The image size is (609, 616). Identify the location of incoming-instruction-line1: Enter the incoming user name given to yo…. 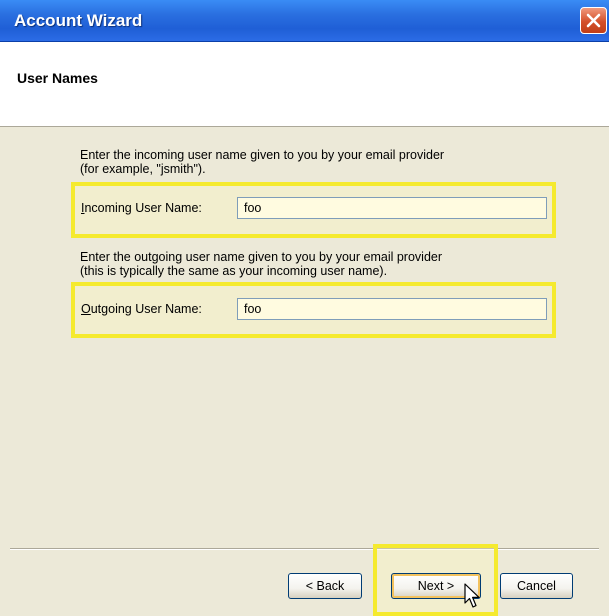
(262, 155).